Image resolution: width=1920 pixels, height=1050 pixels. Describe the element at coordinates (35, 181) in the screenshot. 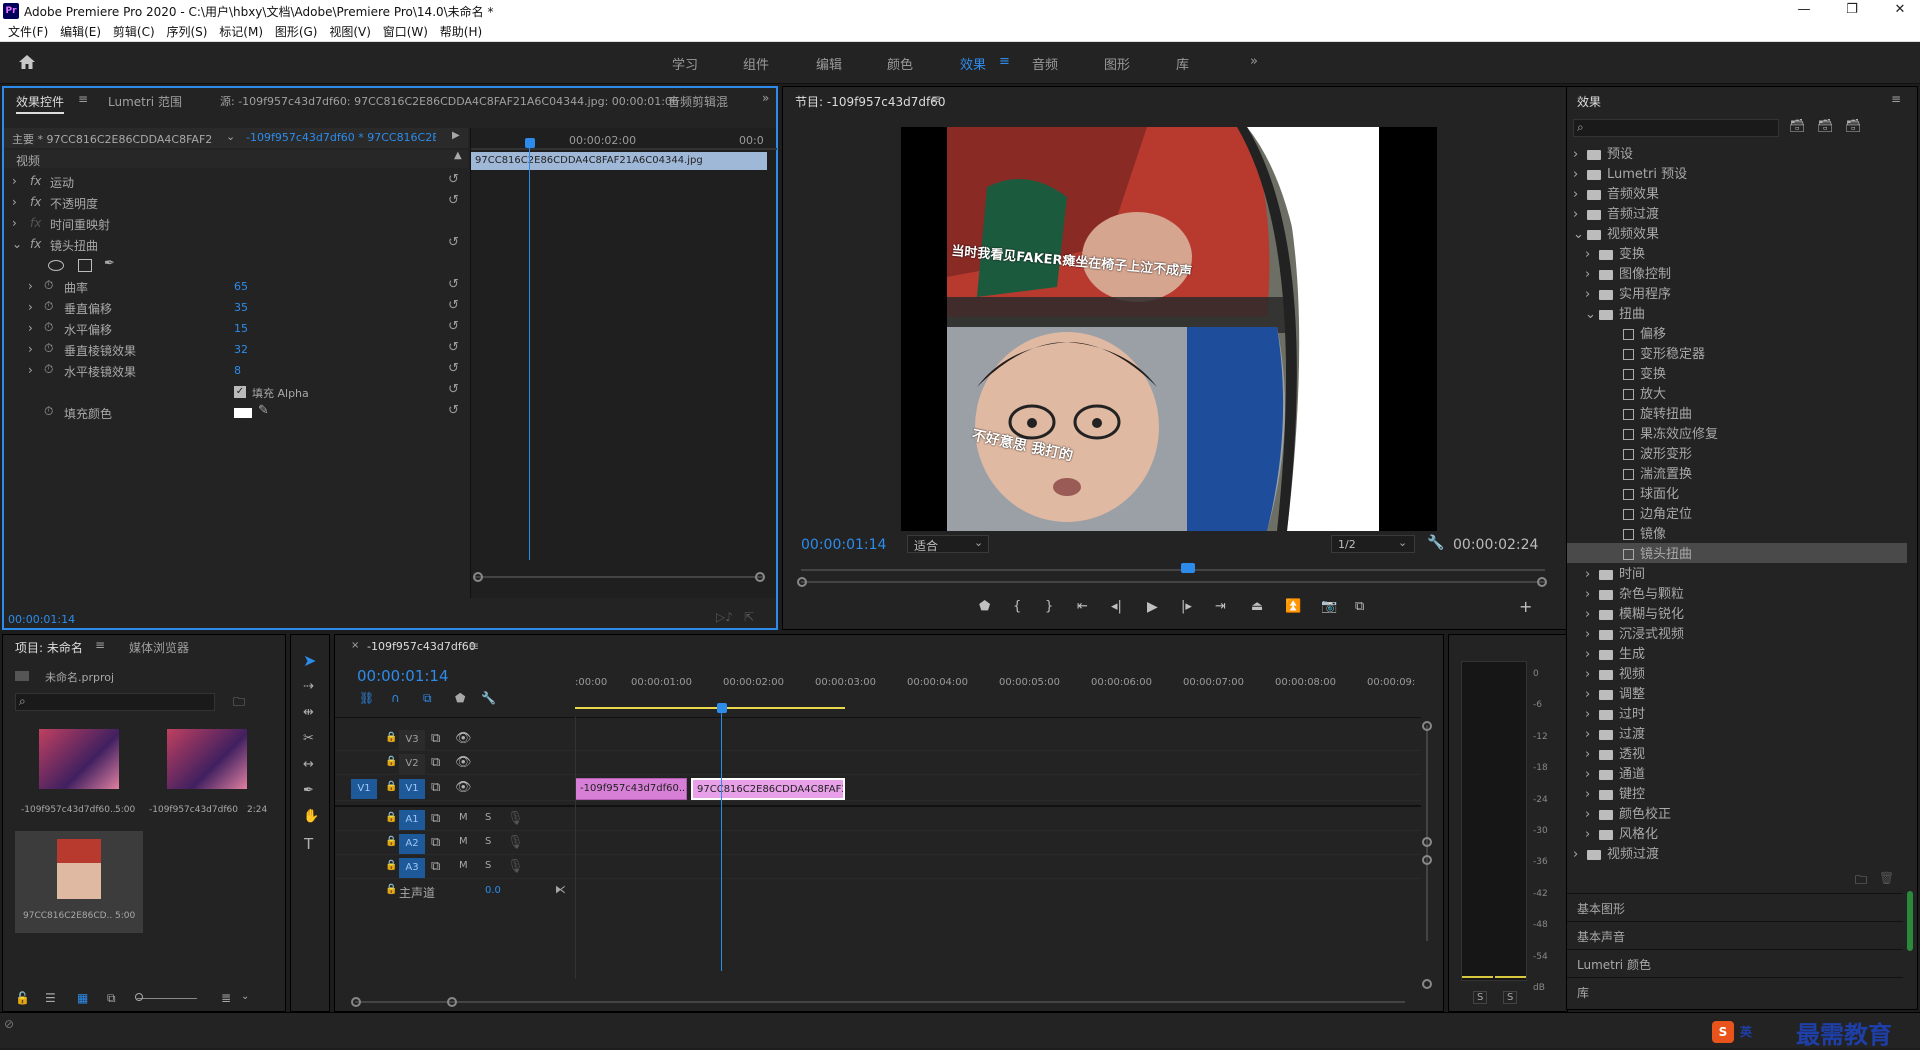

I see `fx-icon: fx` at that location.